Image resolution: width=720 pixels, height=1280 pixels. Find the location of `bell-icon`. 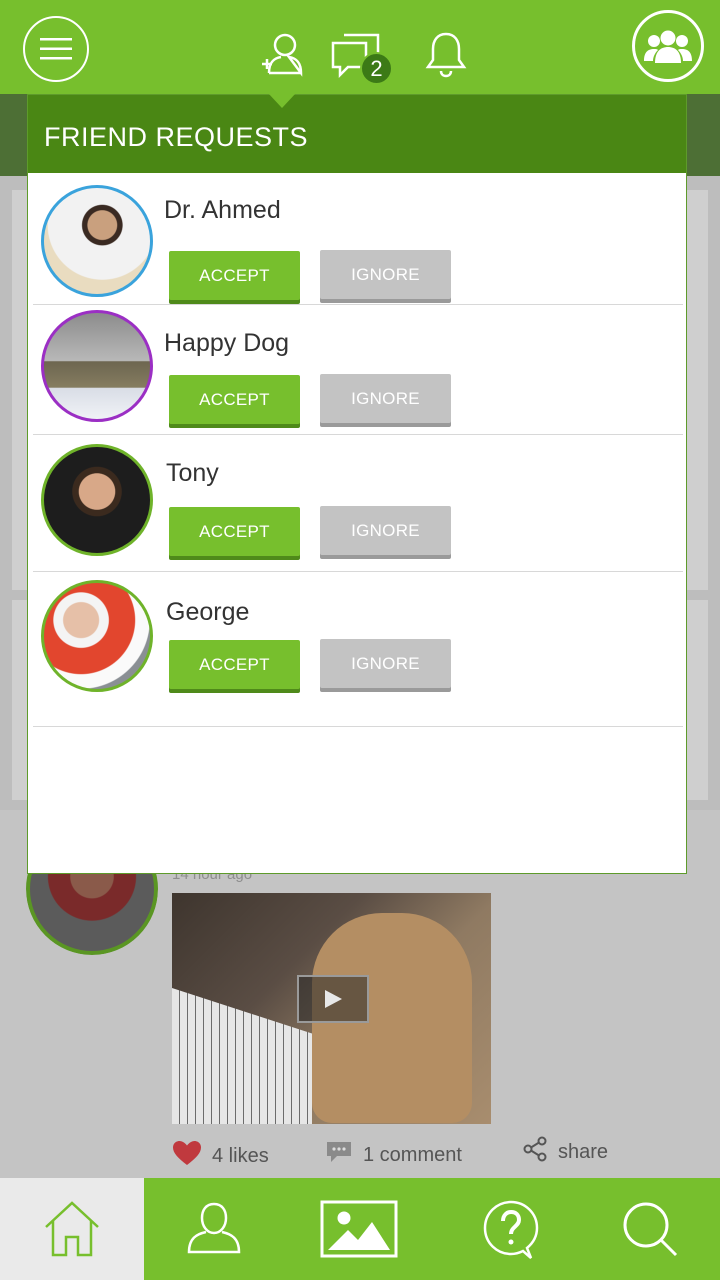

bell-icon is located at coordinates (446, 54).